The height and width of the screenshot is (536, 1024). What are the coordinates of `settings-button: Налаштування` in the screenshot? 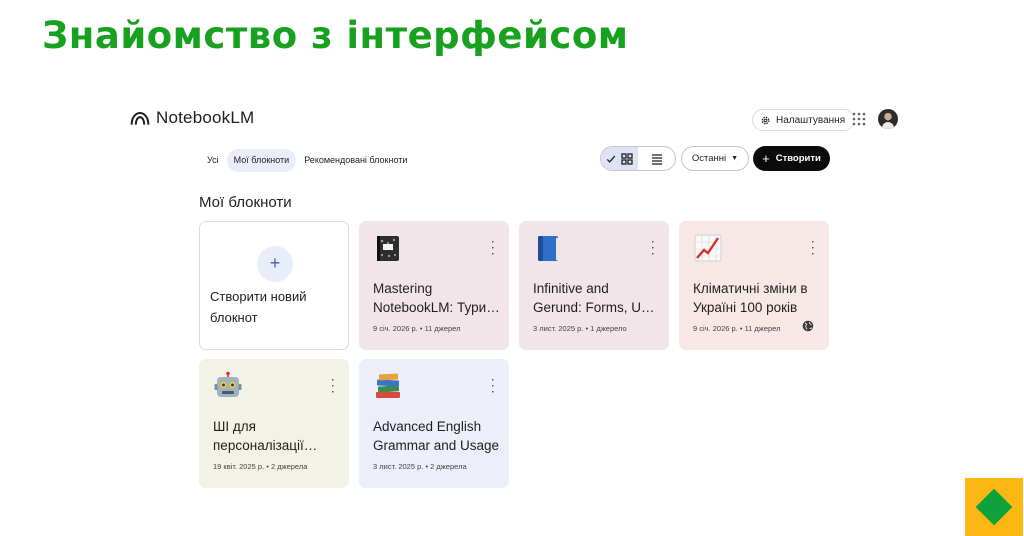 It's located at (804, 120).